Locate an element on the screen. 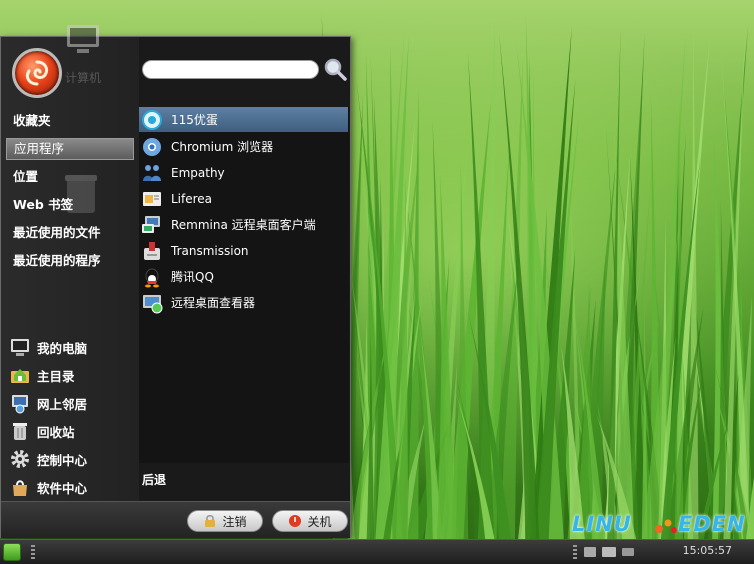 The image size is (754, 564). app-remmina: Remmina 远程桌面客户端 is located at coordinates (243, 224).